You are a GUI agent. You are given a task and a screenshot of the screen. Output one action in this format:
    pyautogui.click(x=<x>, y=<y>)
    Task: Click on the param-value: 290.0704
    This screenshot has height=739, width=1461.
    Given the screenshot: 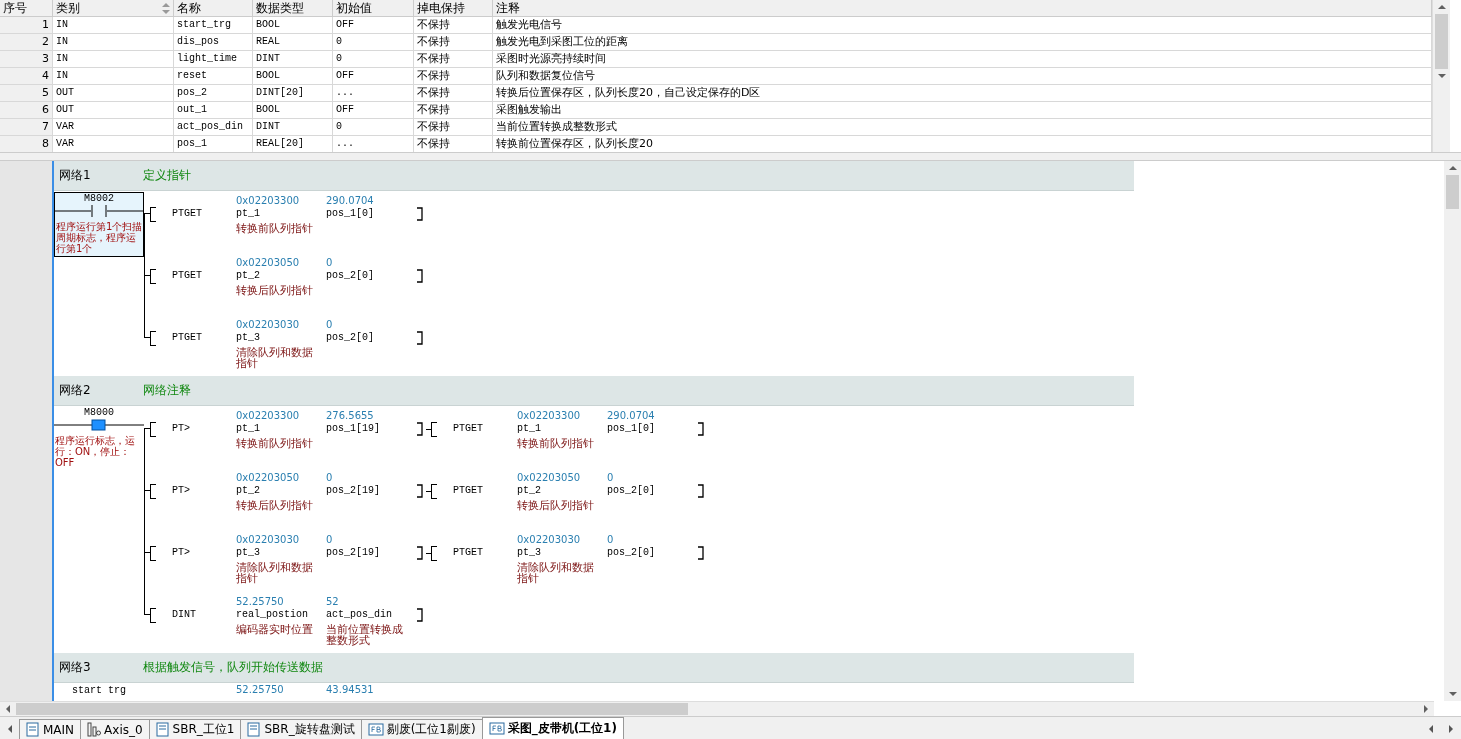 What is the action you would take?
    pyautogui.click(x=350, y=201)
    